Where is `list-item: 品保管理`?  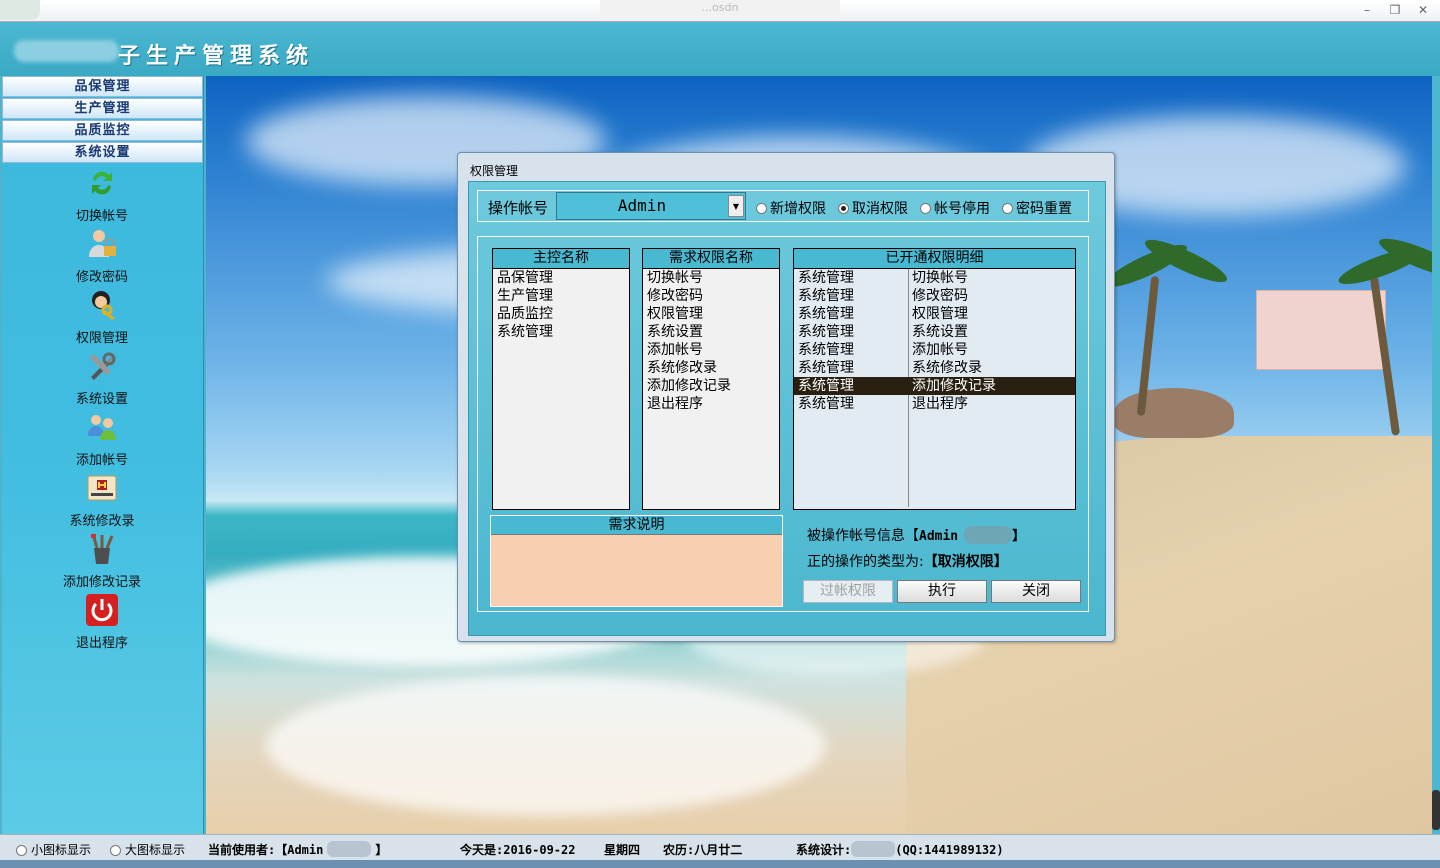
list-item: 品保管理 is located at coordinates (561, 278).